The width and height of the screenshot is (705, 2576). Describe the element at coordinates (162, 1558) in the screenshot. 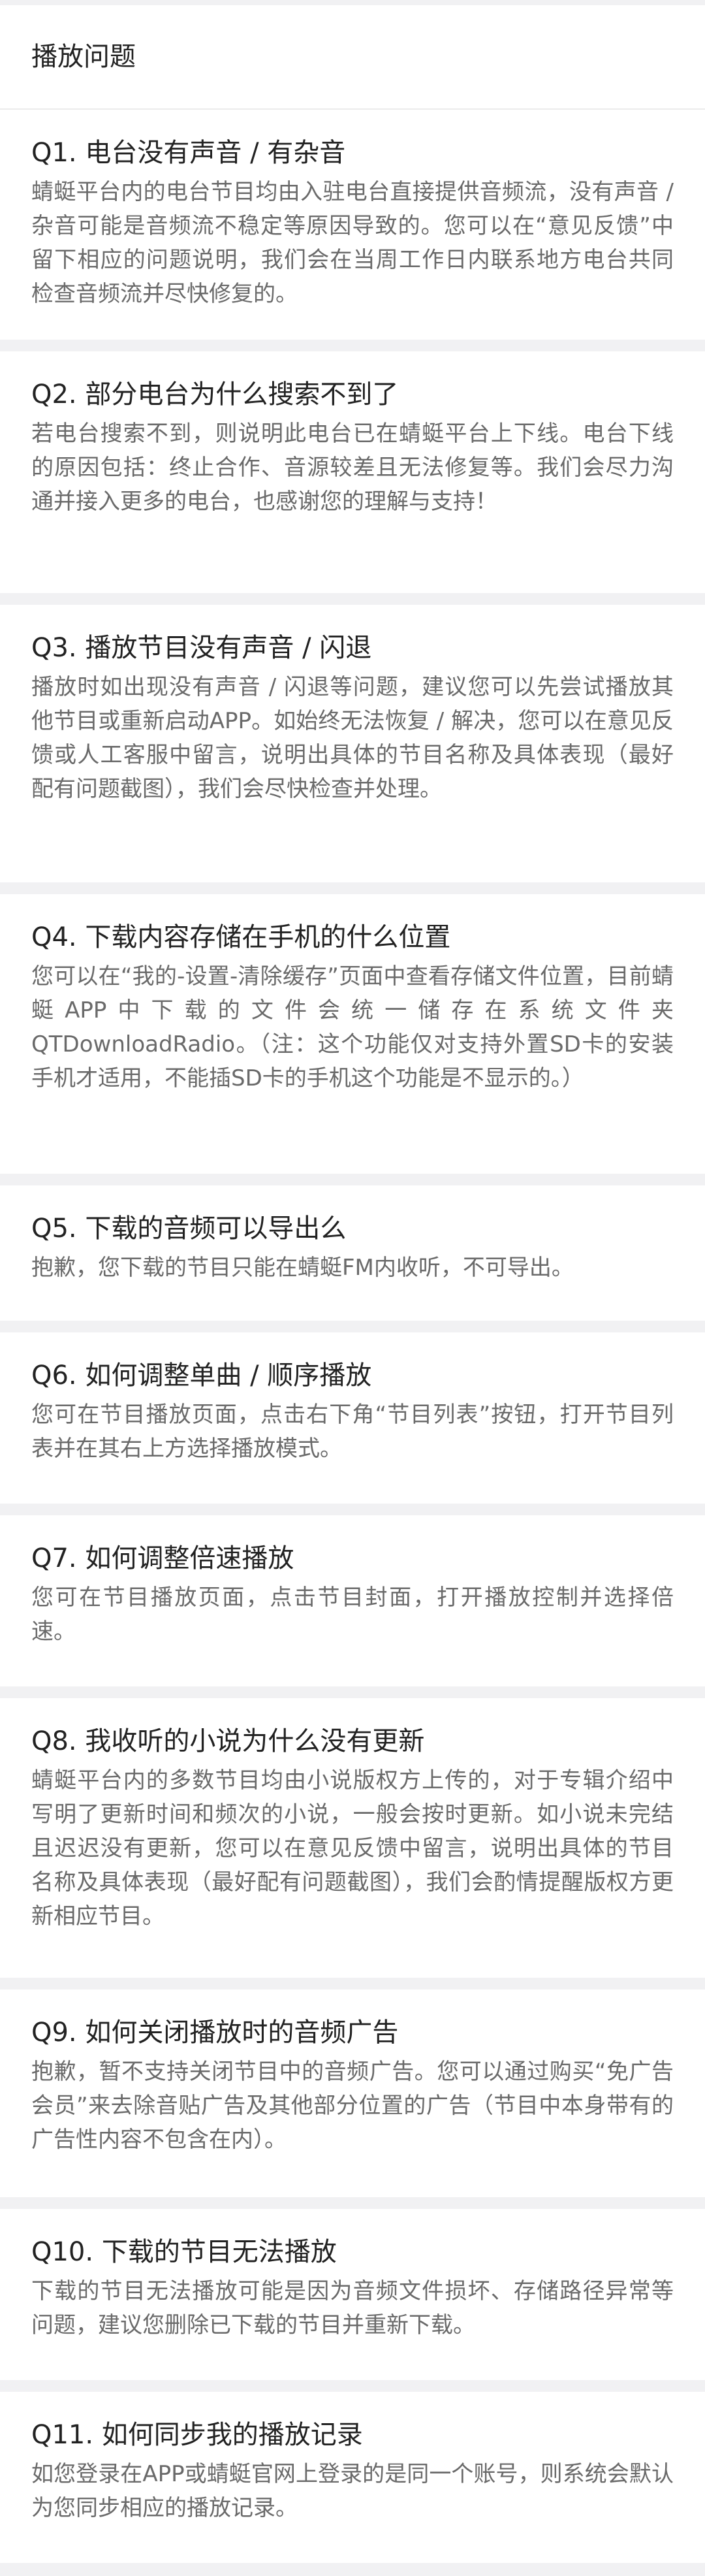

I see `faq-question: Q7. 如何调整倍速播放` at that location.